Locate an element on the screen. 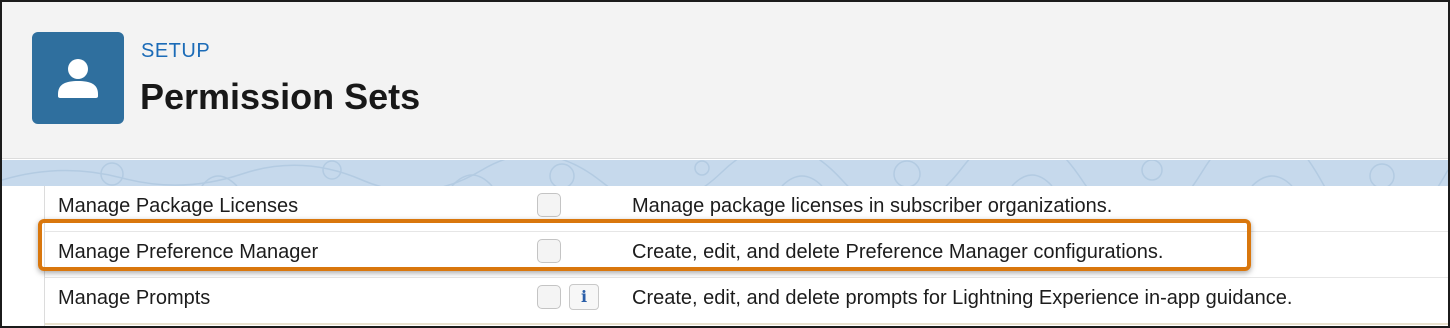 The image size is (1450, 328). user-icon is located at coordinates (78, 78).